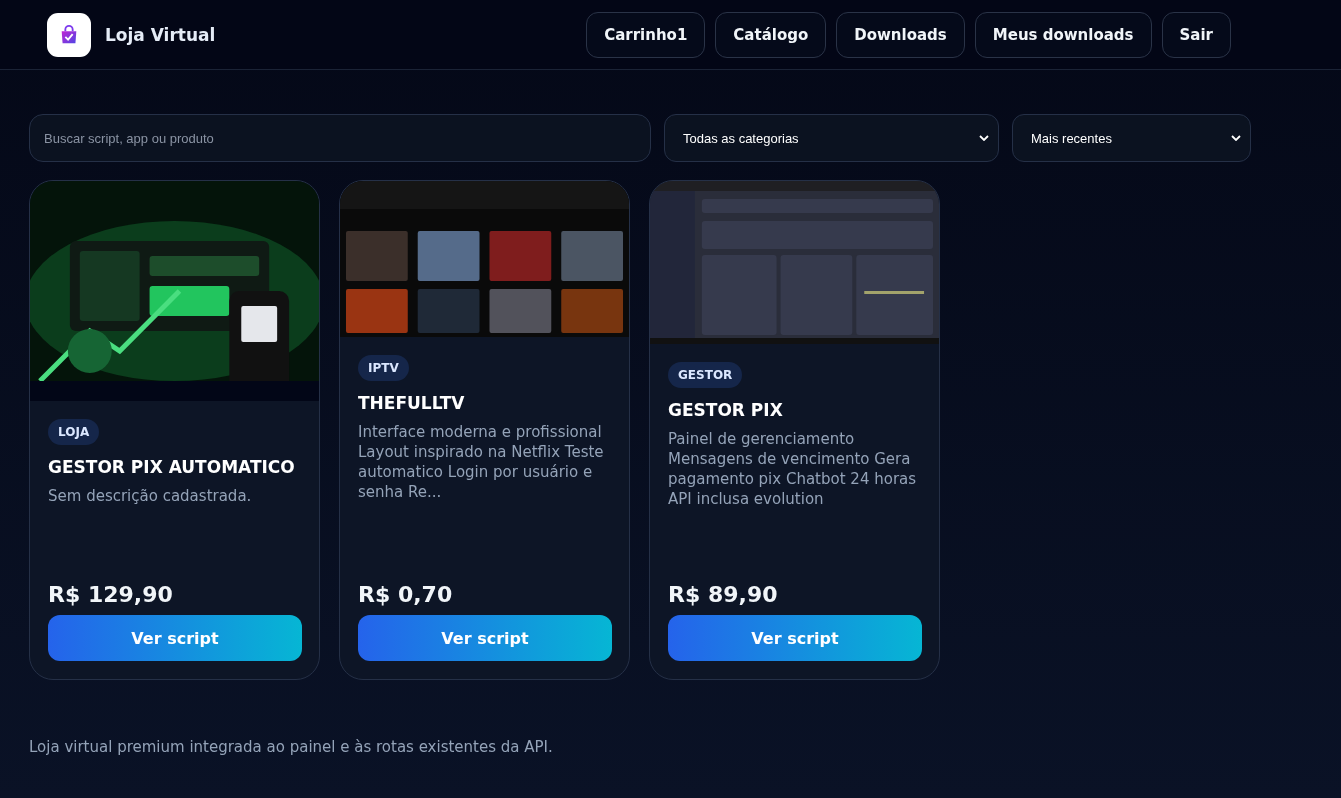  I want to click on product-title: GESTOR PIX AUTOMATICO, so click(171, 467).